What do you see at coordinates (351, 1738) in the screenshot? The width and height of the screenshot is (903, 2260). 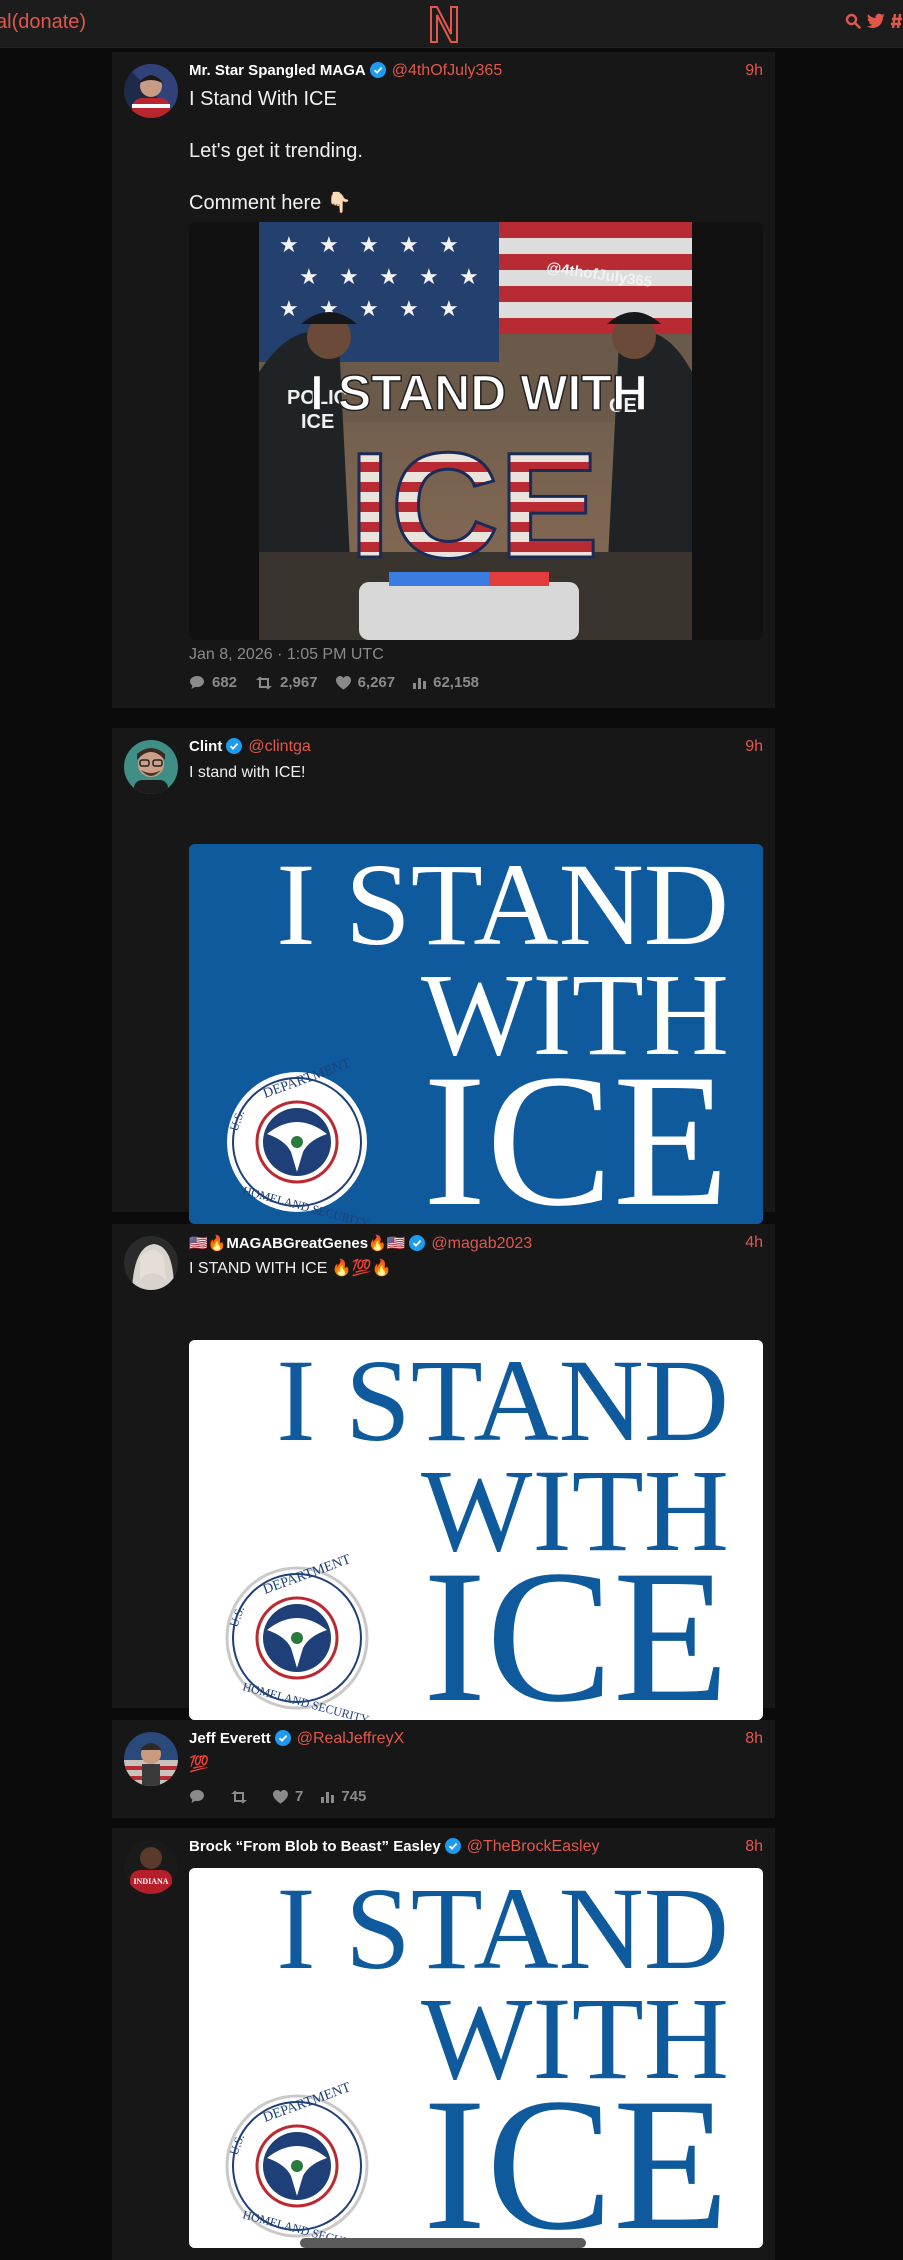 I see `username: @RealJeffreyX` at bounding box center [351, 1738].